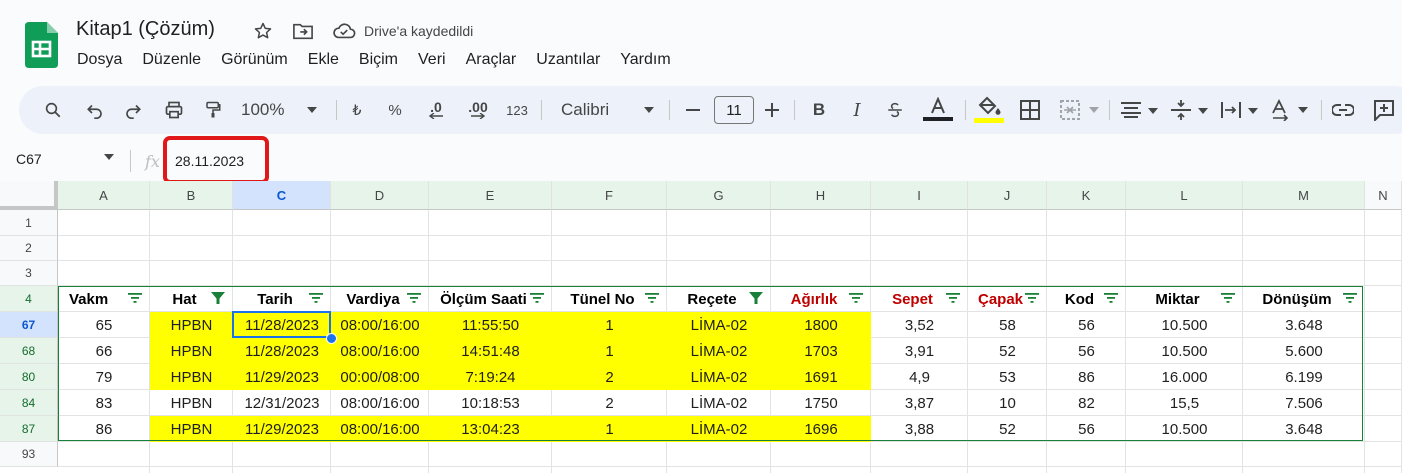 This screenshot has height=473, width=1402. What do you see at coordinates (331, 338) in the screenshot?
I see `fill-handle` at bounding box center [331, 338].